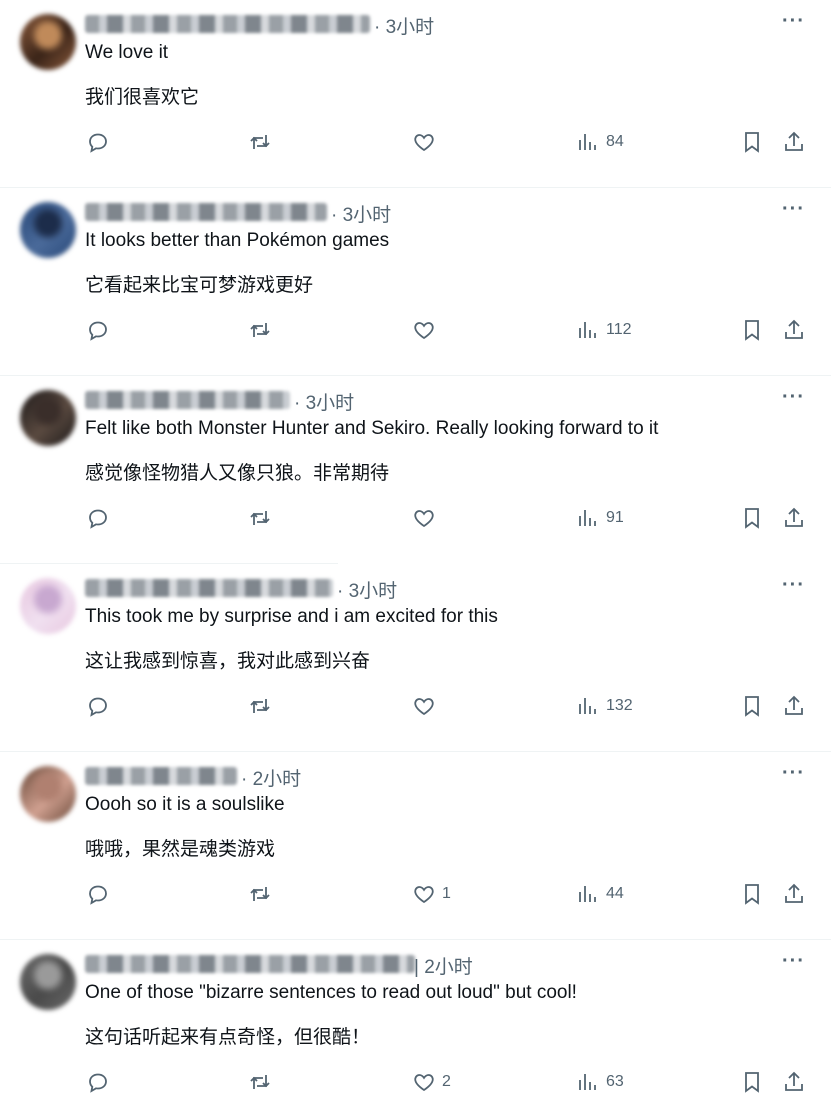  Describe the element at coordinates (615, 1081) in the screenshot. I see `view-count: 63` at that location.